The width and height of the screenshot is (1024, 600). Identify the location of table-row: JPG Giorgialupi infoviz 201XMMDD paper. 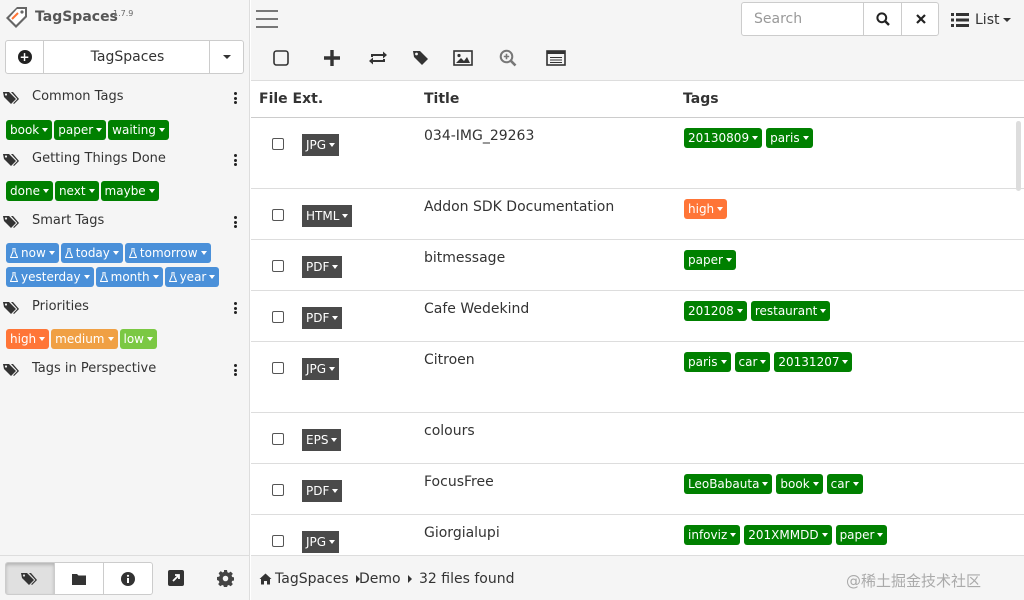
(637, 535).